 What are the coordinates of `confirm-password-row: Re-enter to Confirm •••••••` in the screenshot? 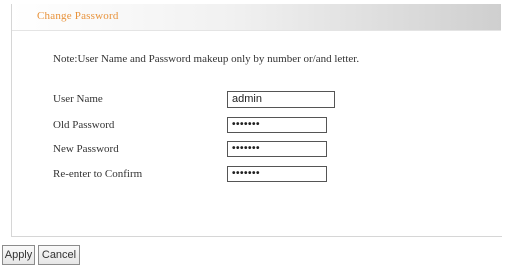 It's located at (213, 175).